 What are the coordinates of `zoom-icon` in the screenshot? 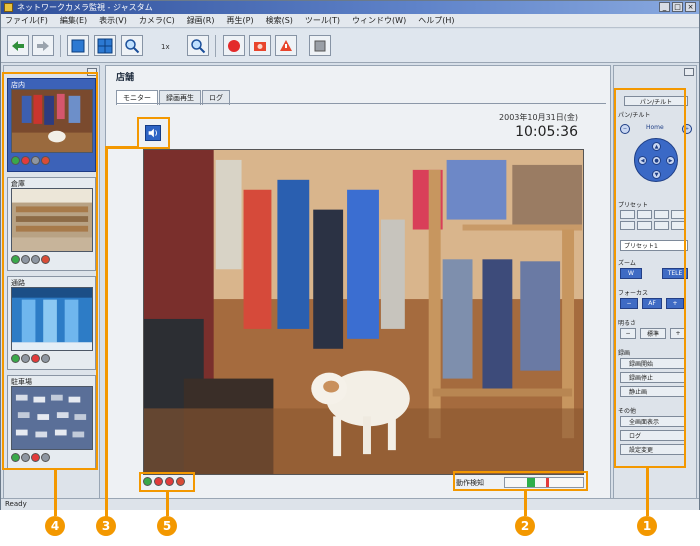 It's located at (198, 45).